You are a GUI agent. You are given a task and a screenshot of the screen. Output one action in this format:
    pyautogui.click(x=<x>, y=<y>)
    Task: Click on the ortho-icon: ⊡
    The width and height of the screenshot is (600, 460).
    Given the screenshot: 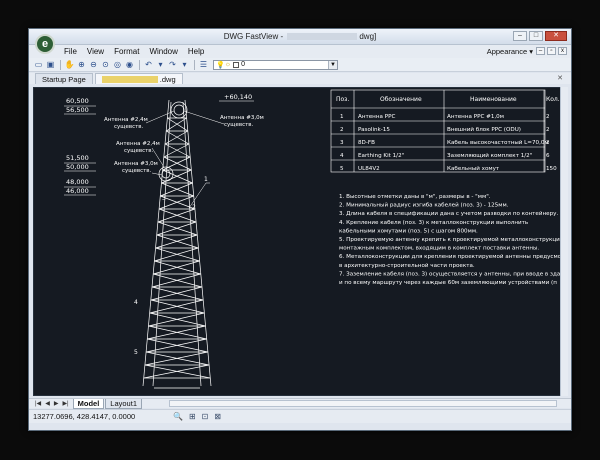 What is the action you would take?
    pyautogui.click(x=205, y=416)
    